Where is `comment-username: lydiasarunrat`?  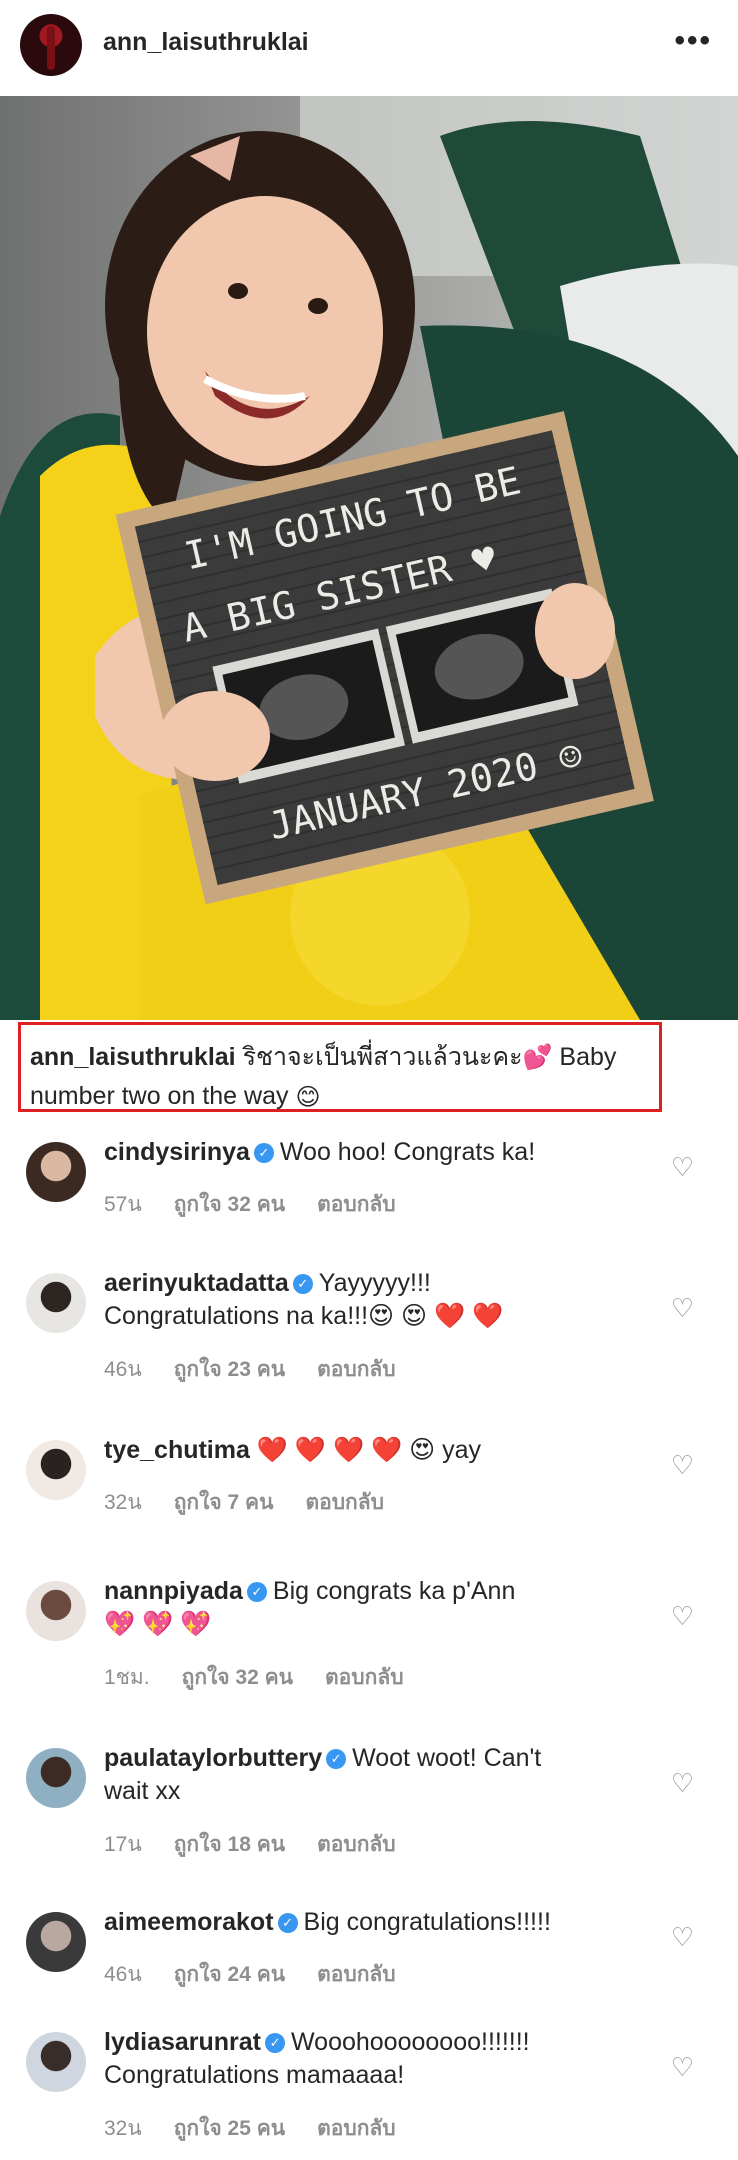
comment-username: lydiasarunrat is located at coordinates (182, 2042).